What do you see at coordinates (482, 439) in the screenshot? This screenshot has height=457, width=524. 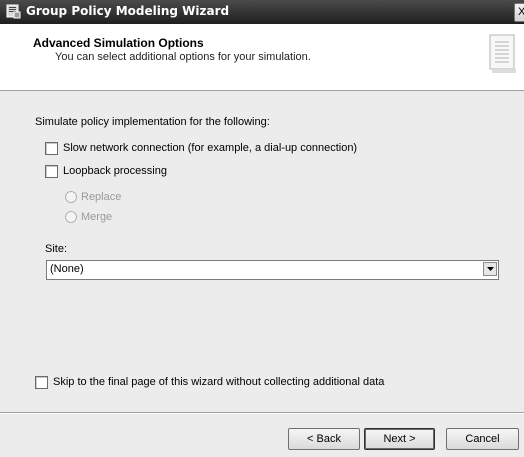 I see `cancel-button: Cancel` at bounding box center [482, 439].